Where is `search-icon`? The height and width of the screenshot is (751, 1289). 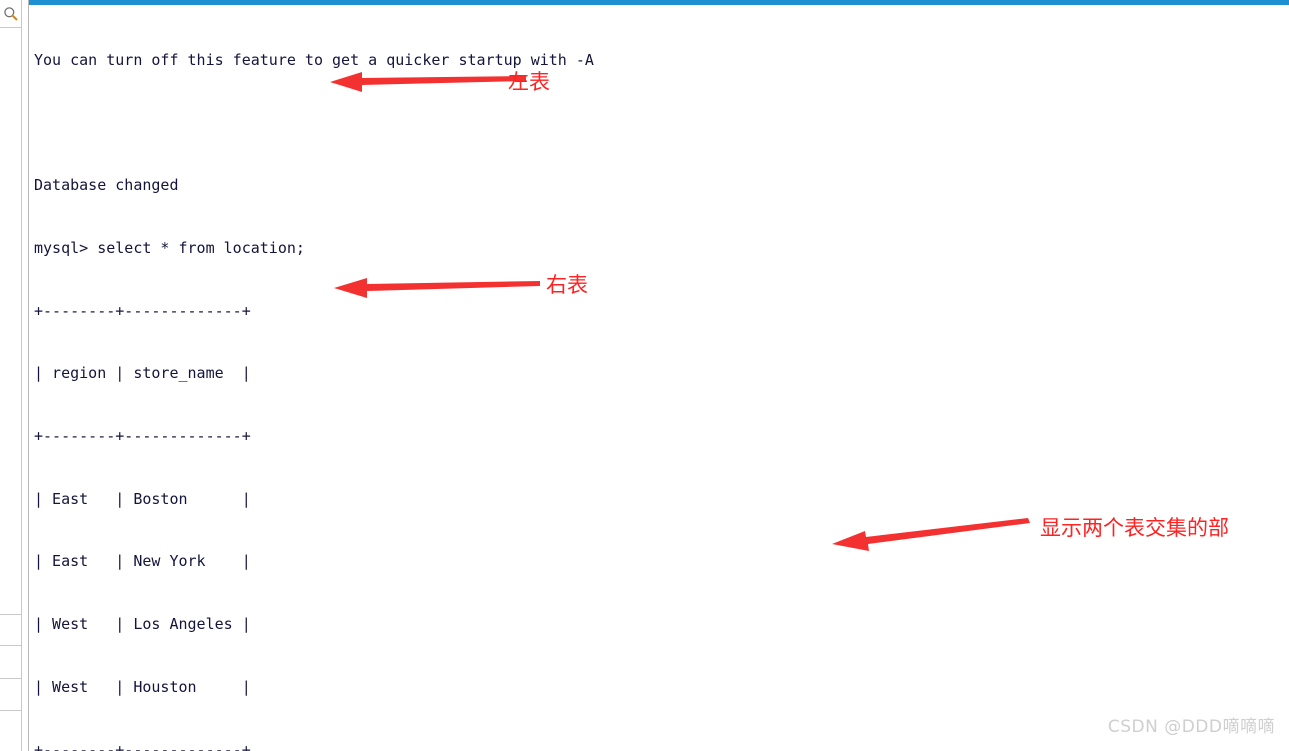
search-icon is located at coordinates (10, 13).